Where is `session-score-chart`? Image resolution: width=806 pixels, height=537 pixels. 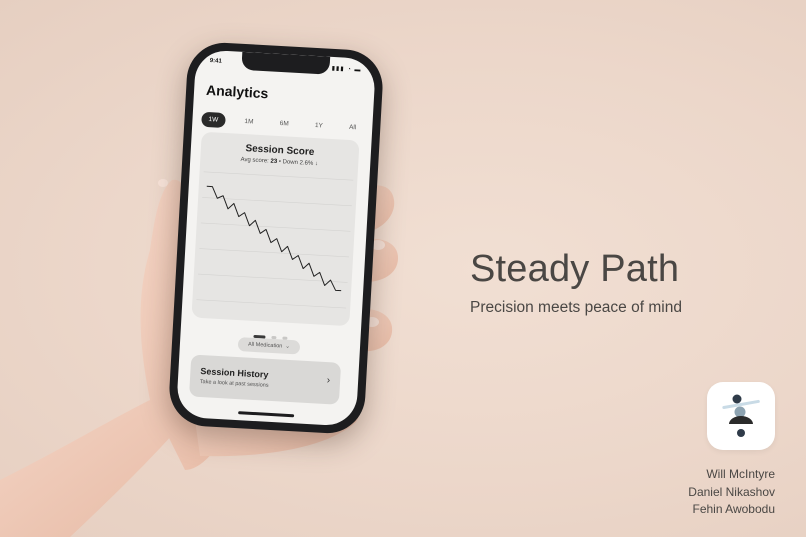 session-score-chart is located at coordinates (275, 240).